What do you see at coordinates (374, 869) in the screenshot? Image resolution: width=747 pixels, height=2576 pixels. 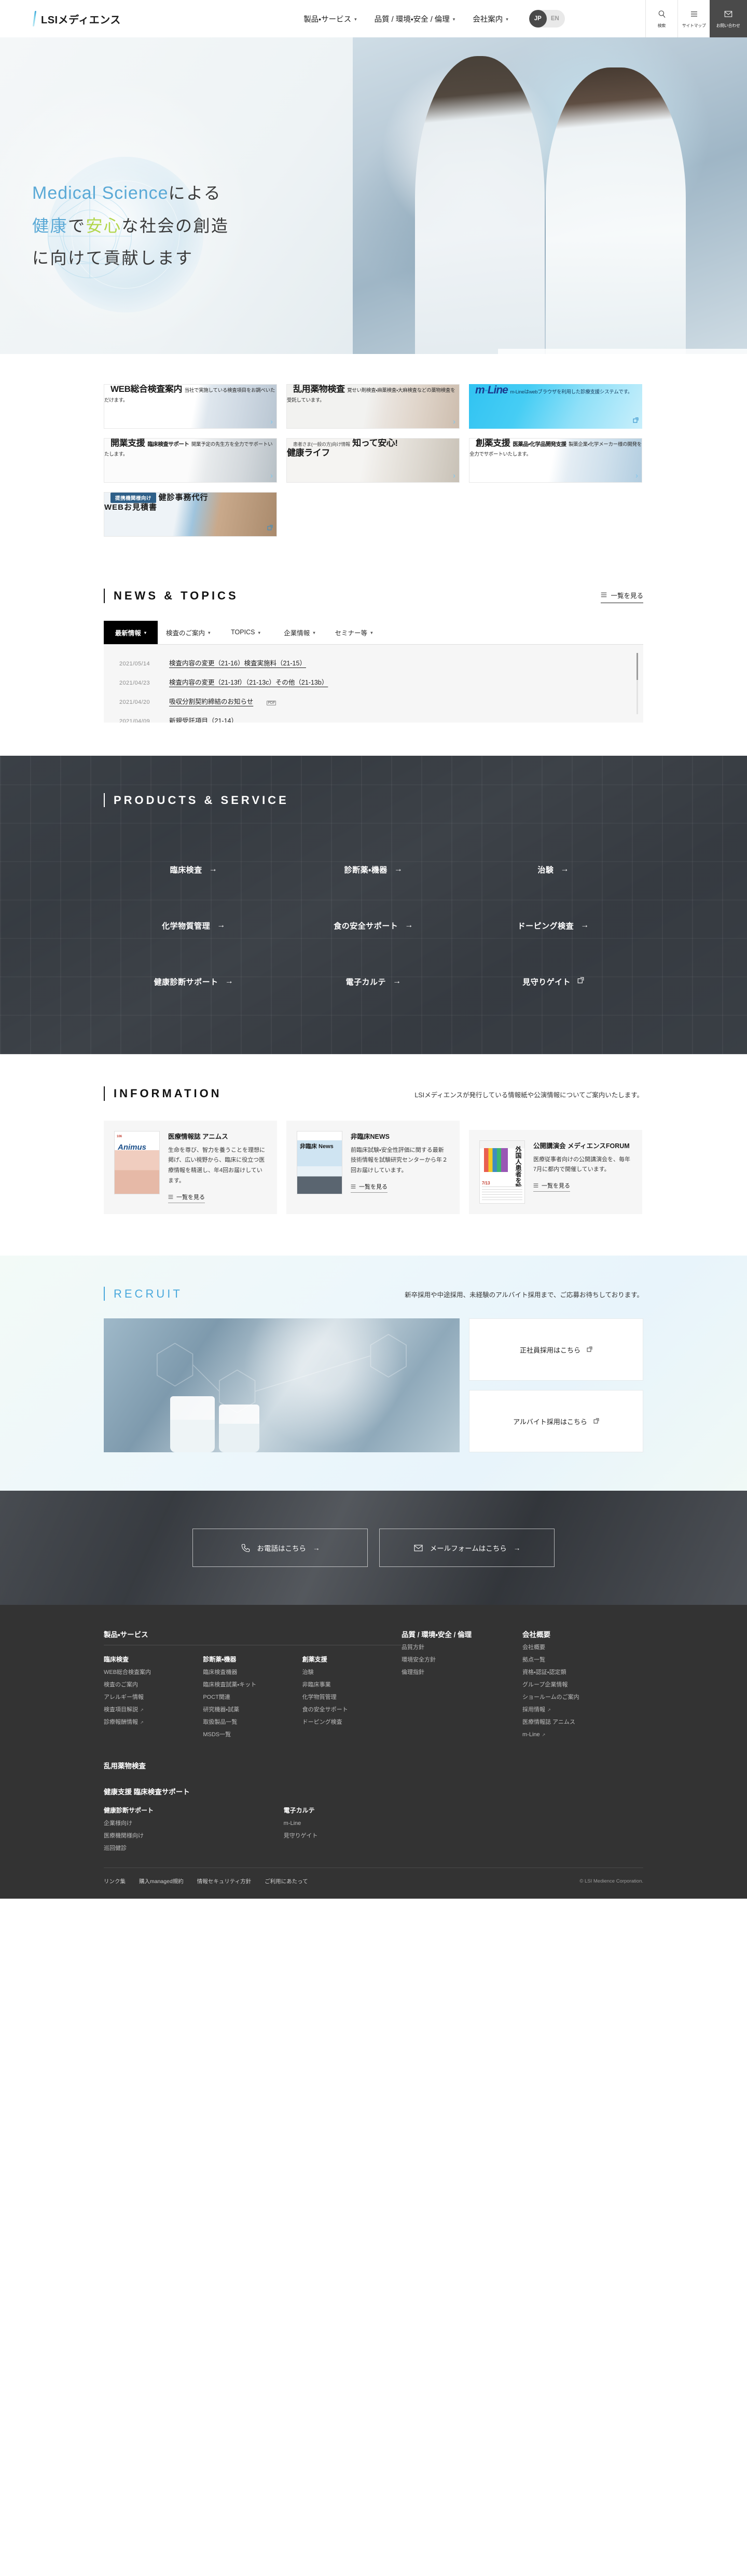 I see `product-link-diagnostics: 診断薬・機器 →` at bounding box center [374, 869].